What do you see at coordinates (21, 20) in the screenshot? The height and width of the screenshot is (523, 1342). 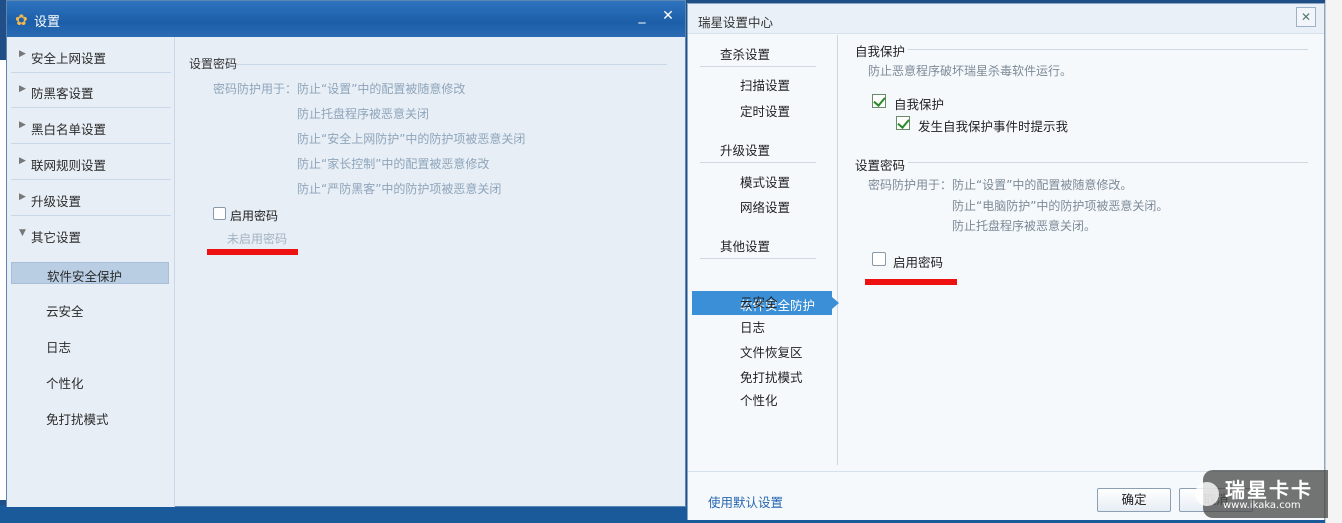 I see `gear-icon: ✿` at bounding box center [21, 20].